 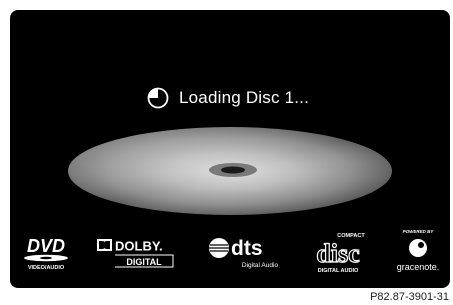 What do you see at coordinates (46, 268) in the screenshot?
I see `svg-text: VIDEO/AUDIO` at bounding box center [46, 268].